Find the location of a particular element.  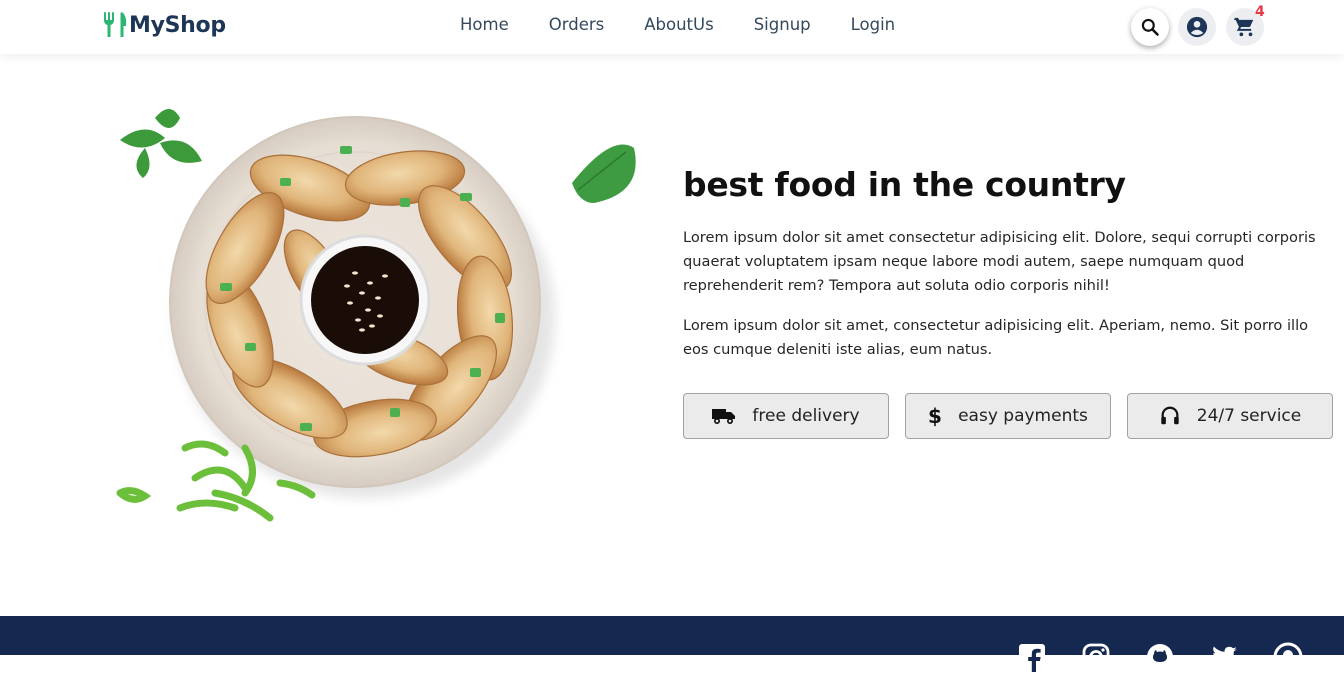

cart-icon is located at coordinates (1244, 27).